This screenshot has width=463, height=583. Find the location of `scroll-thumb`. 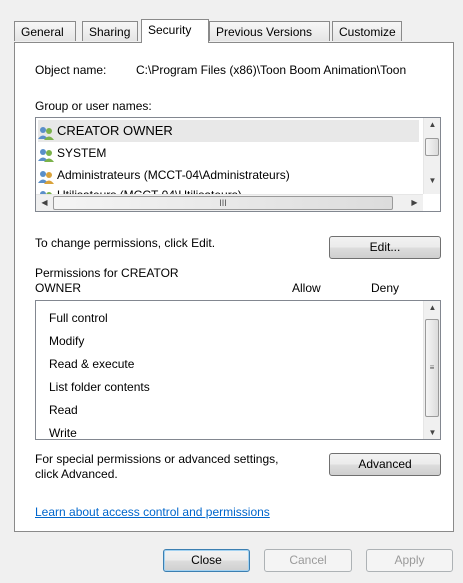

scroll-thumb is located at coordinates (432, 147).